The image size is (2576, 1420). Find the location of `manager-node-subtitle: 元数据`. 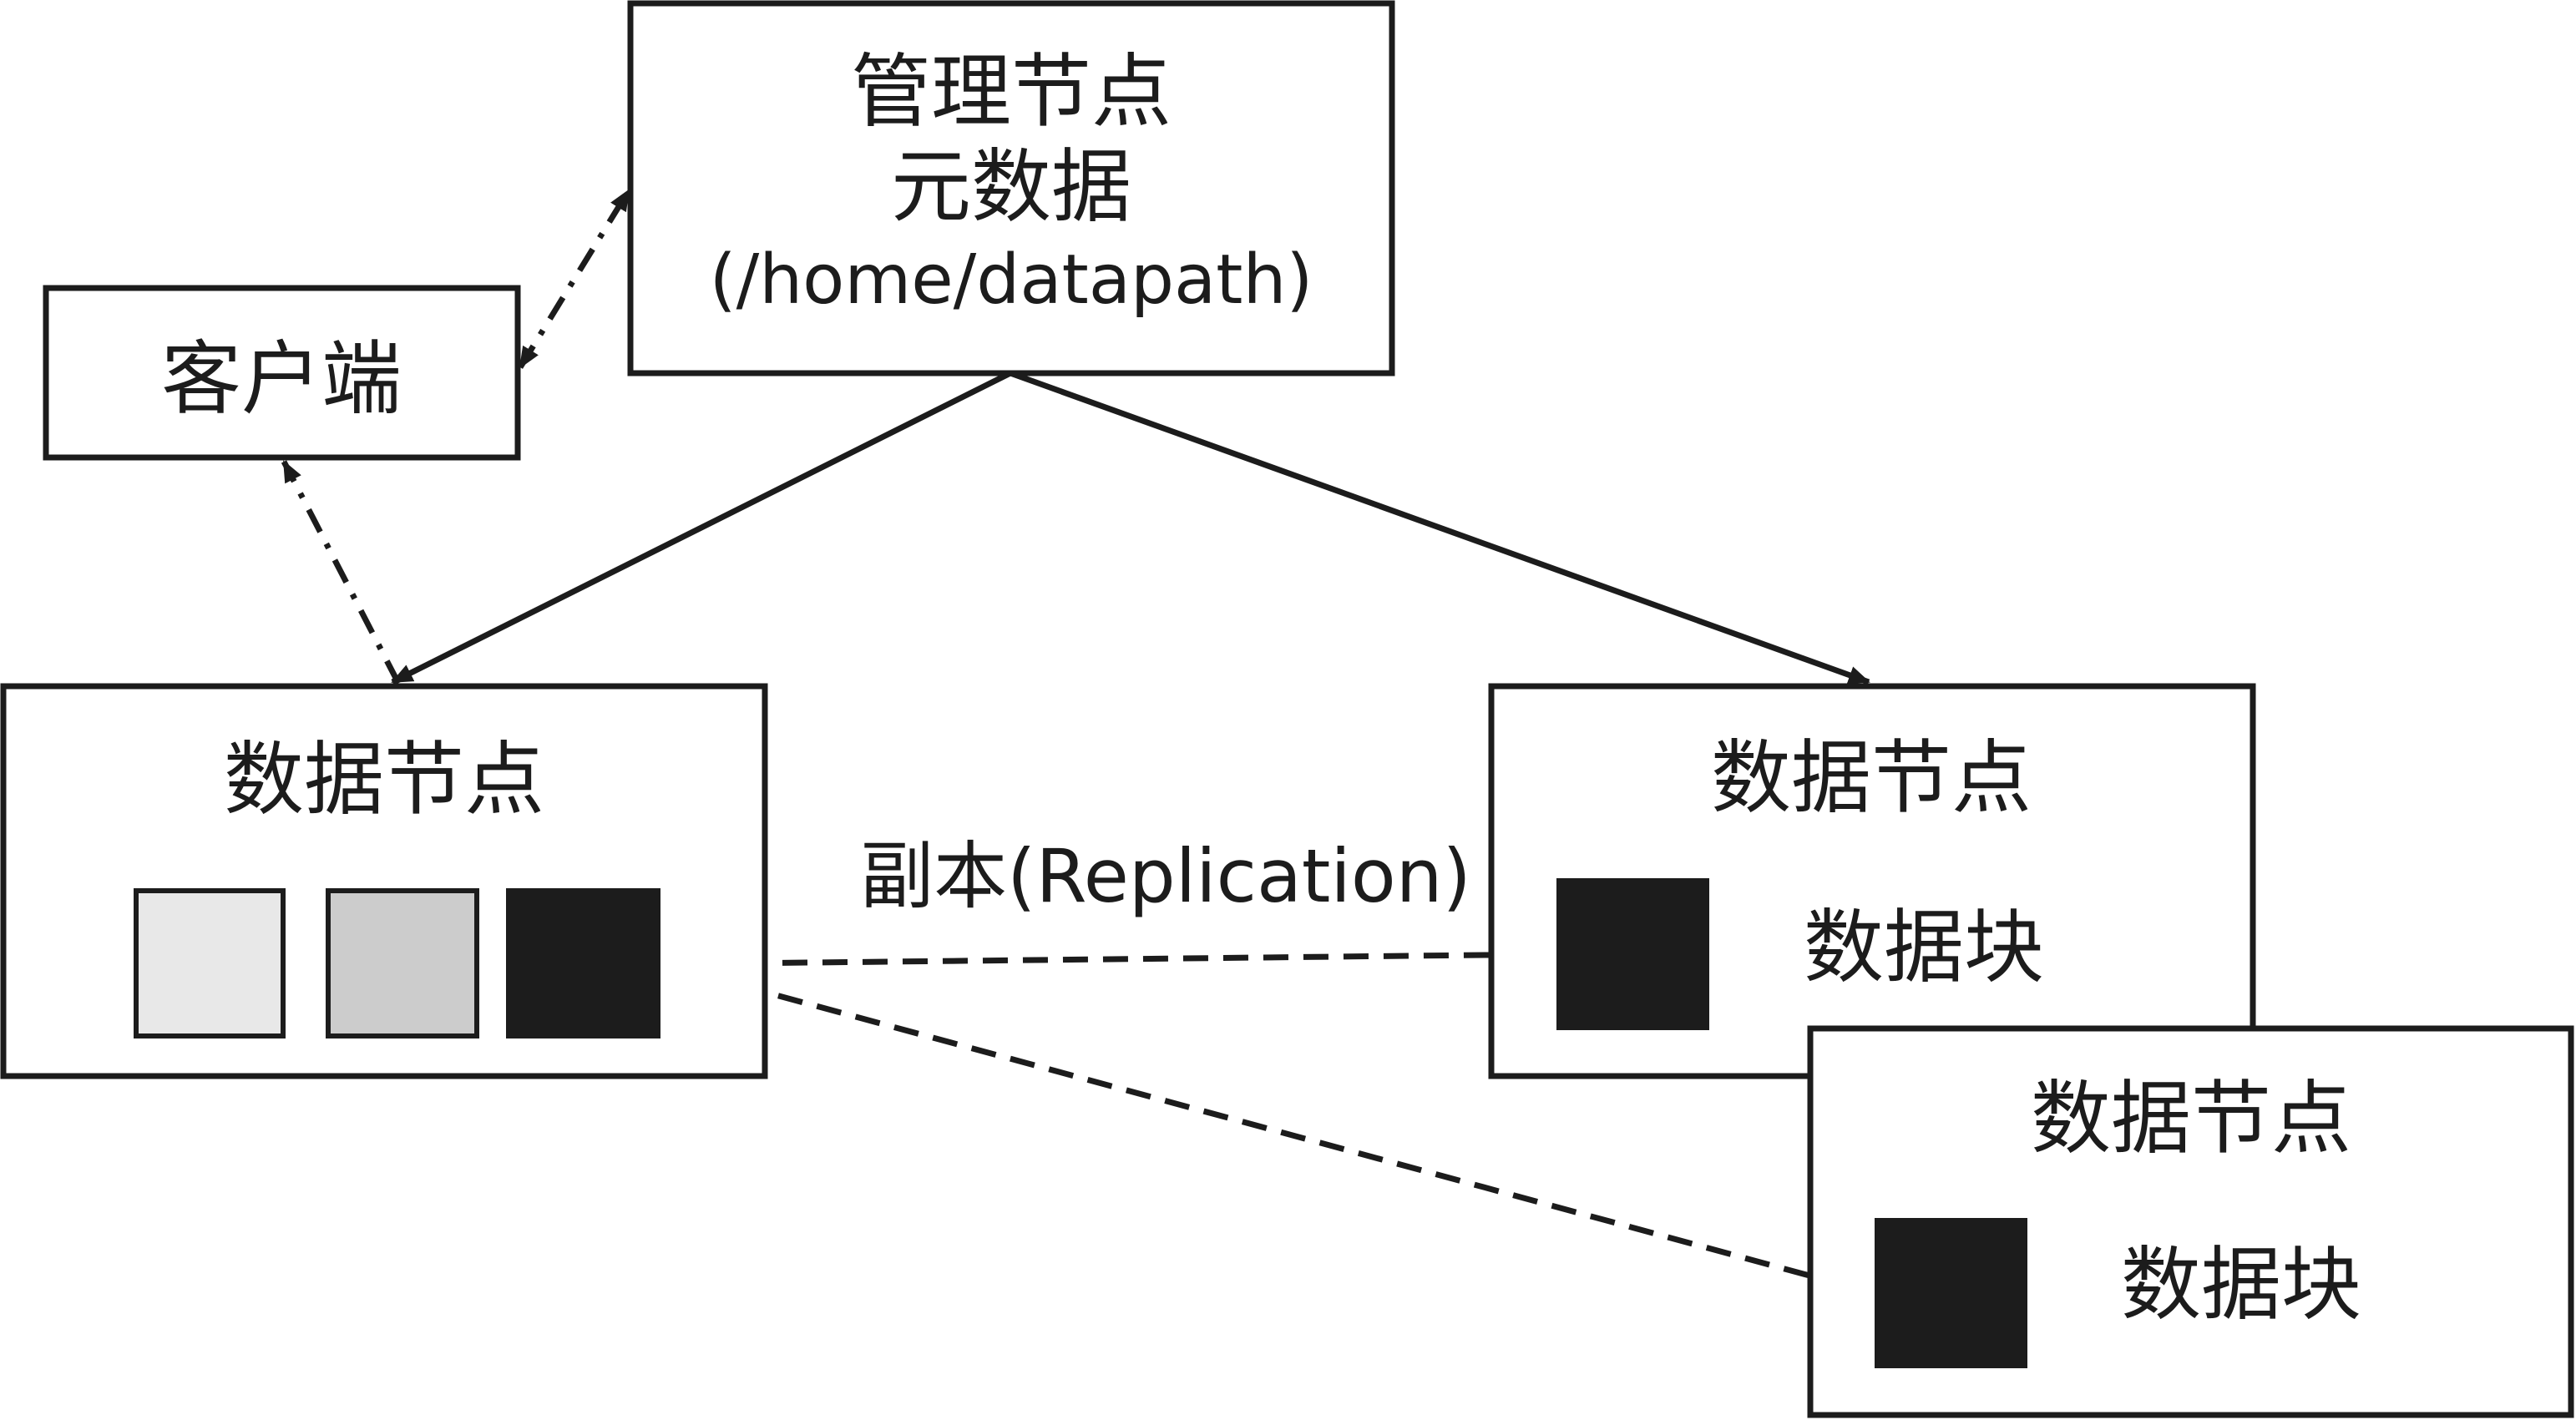

manager-node-subtitle: 元数据 is located at coordinates (1011, 187).